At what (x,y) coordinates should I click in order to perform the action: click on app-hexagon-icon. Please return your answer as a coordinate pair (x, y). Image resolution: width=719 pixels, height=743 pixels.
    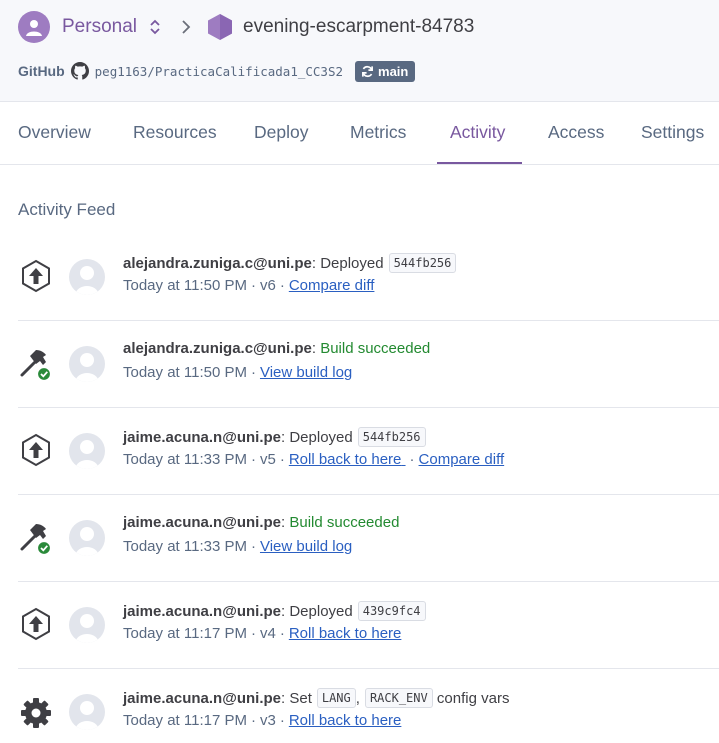
    Looking at the image, I should click on (220, 27).